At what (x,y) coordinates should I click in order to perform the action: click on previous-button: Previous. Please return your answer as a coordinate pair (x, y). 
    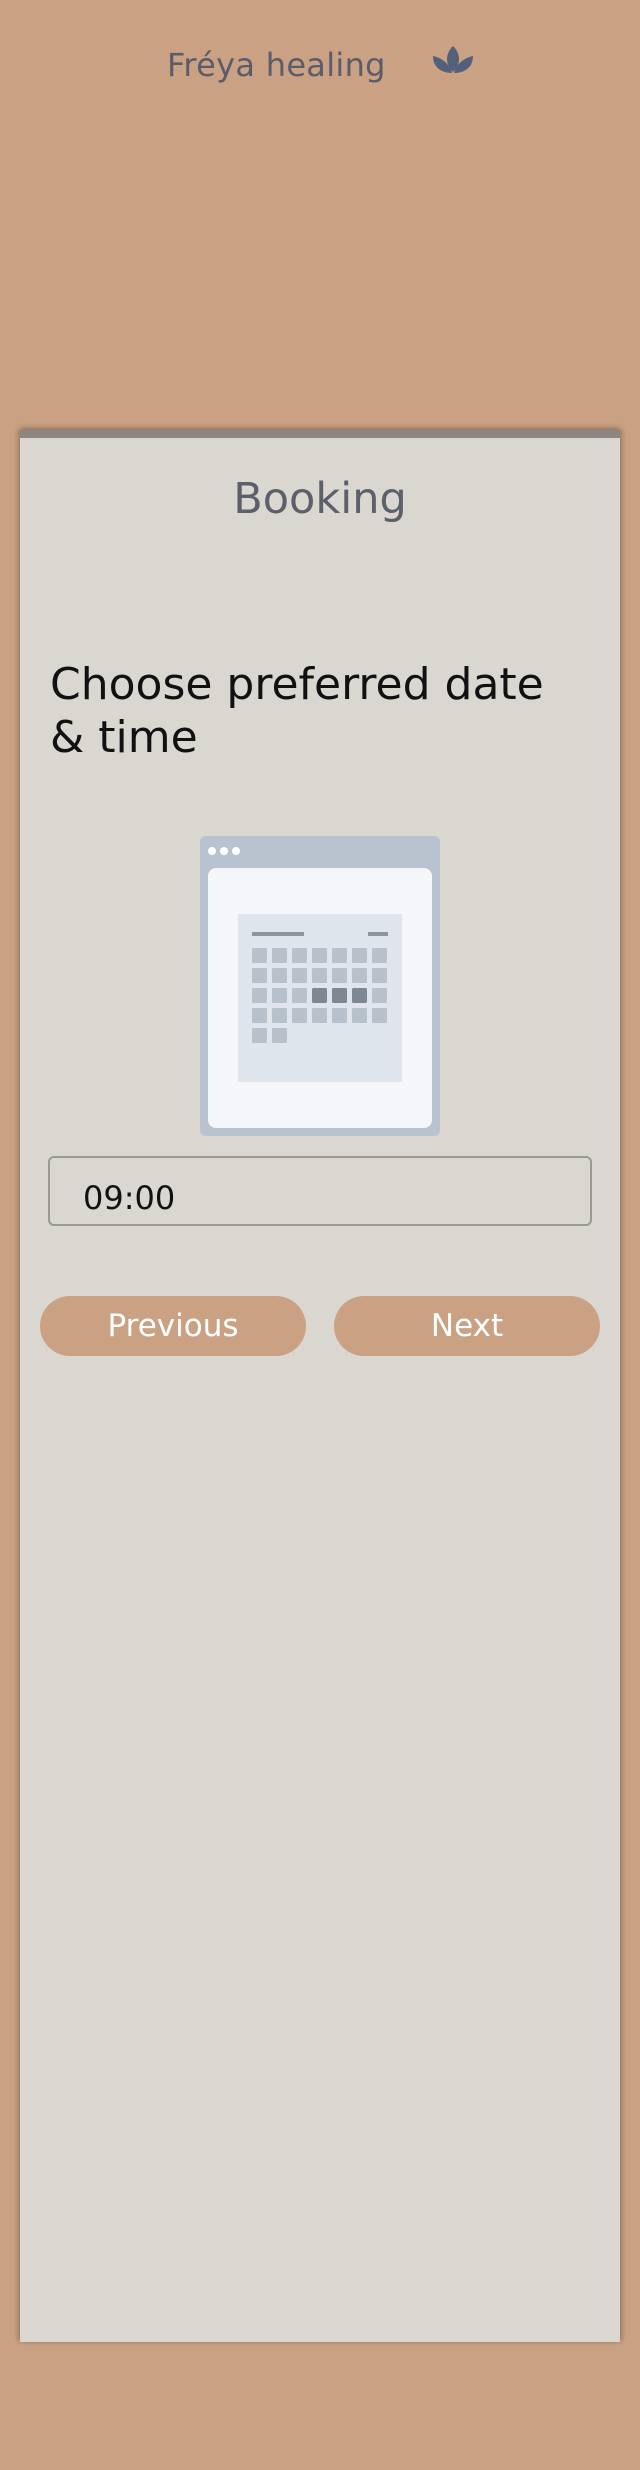
    Looking at the image, I should click on (173, 1326).